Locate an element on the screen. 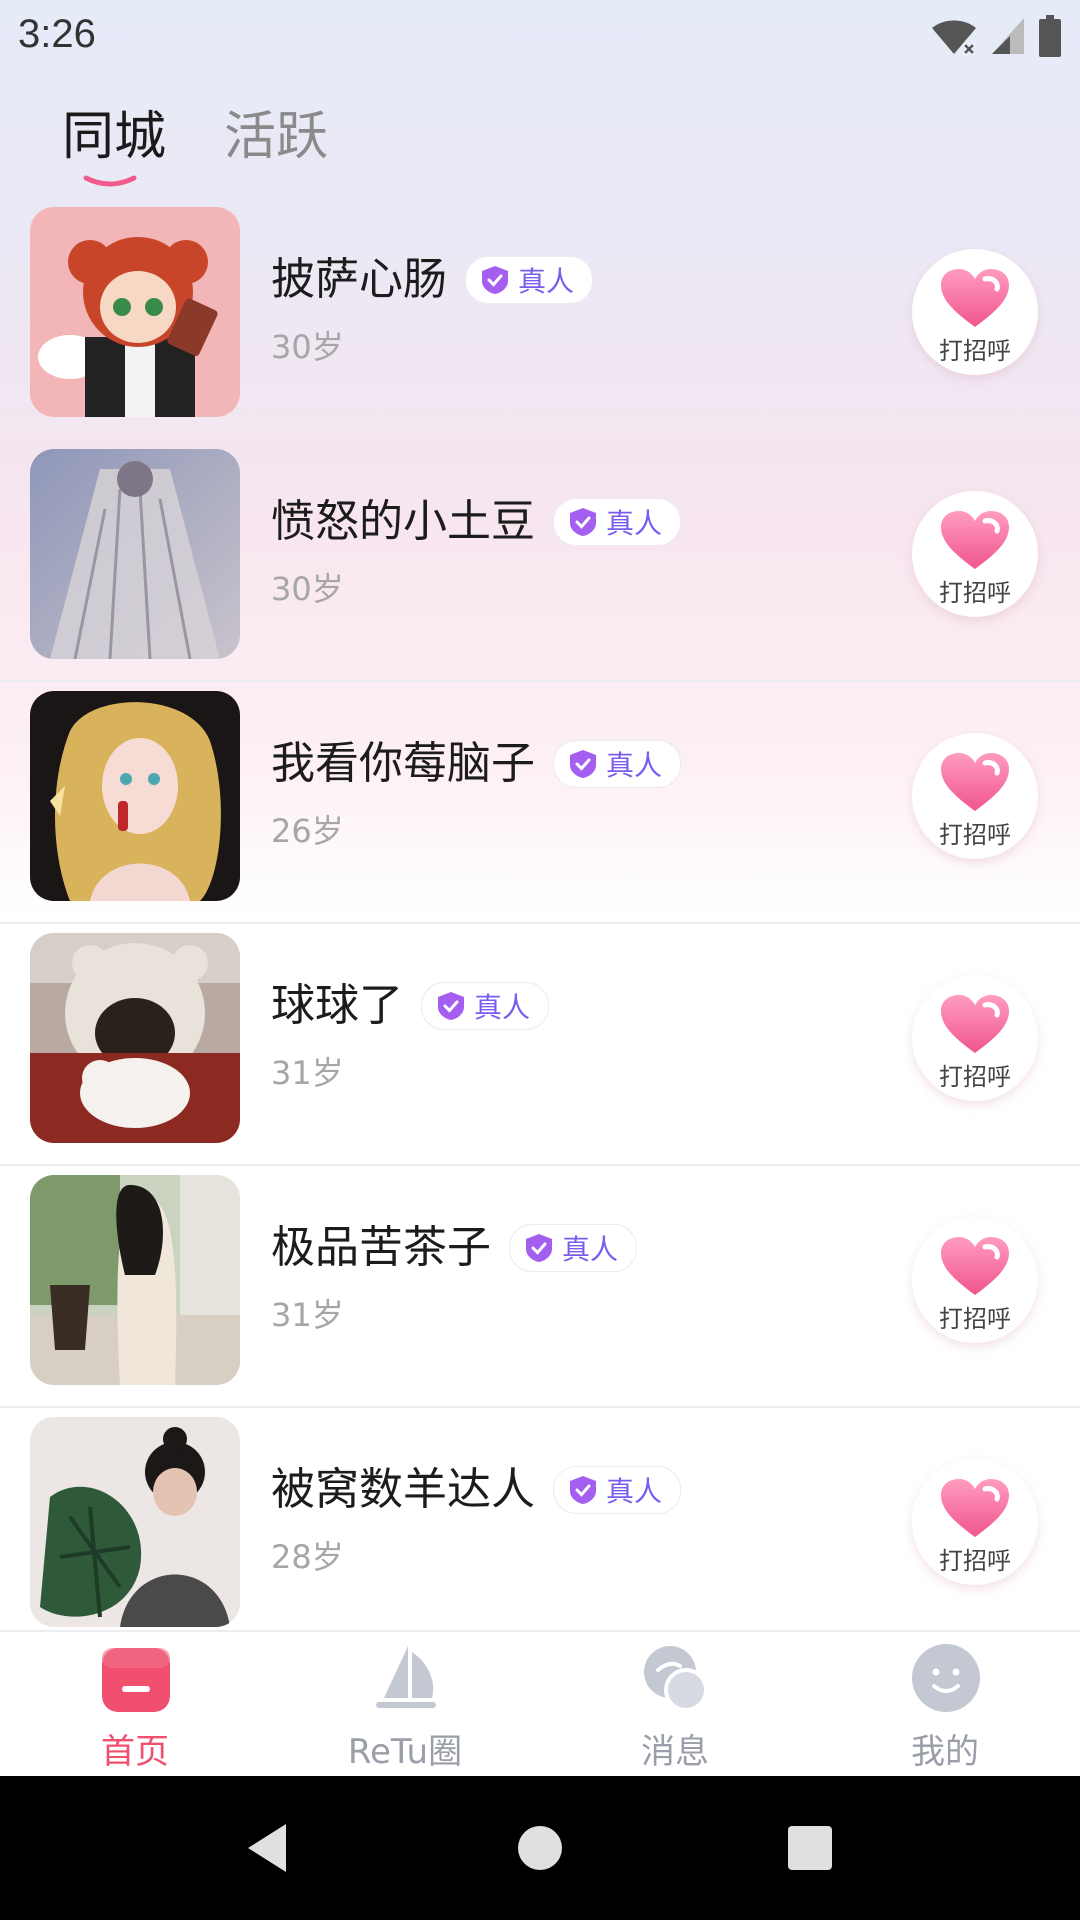 This screenshot has height=1920, width=1080. user-list-item: 我看你莓脑子 真人 26岁 打招呼 is located at coordinates (540, 803).